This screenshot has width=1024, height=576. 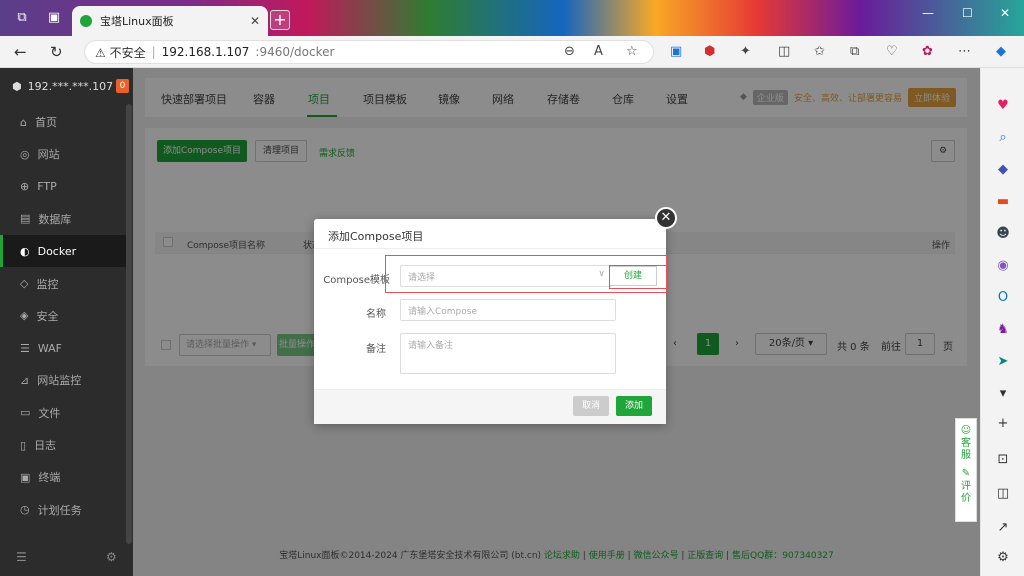 What do you see at coordinates (928, 13) in the screenshot?
I see `minimize-button: —` at bounding box center [928, 13].